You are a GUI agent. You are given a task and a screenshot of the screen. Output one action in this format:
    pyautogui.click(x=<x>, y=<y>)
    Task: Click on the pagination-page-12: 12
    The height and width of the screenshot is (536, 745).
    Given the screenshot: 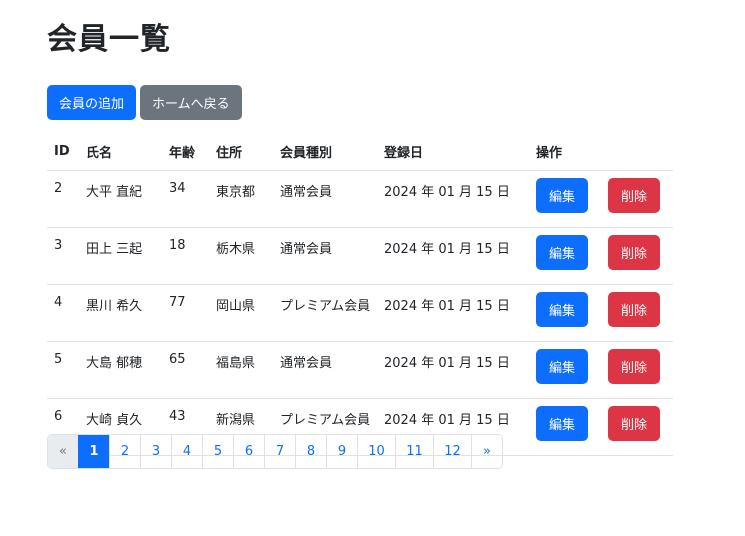 What is the action you would take?
    pyautogui.click(x=452, y=451)
    